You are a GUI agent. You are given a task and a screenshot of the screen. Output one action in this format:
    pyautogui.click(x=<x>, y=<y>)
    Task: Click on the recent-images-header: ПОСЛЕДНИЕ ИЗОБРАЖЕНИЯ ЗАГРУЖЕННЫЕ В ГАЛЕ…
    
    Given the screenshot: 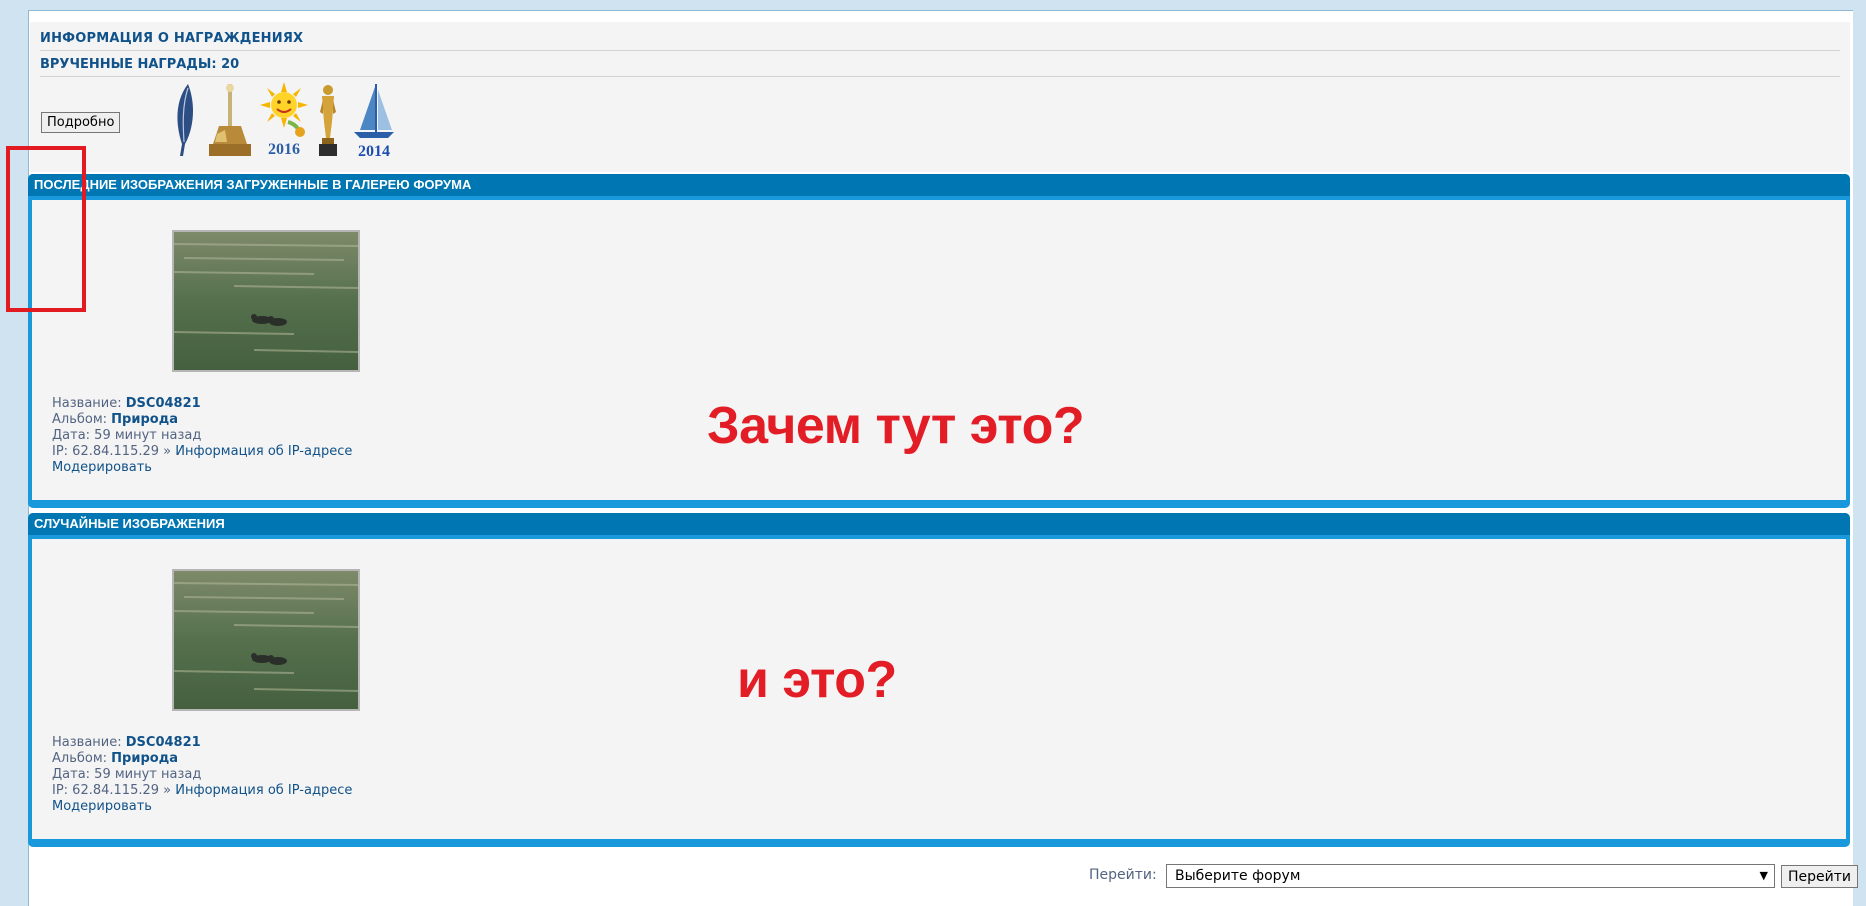 What is the action you would take?
    pyautogui.click(x=939, y=187)
    